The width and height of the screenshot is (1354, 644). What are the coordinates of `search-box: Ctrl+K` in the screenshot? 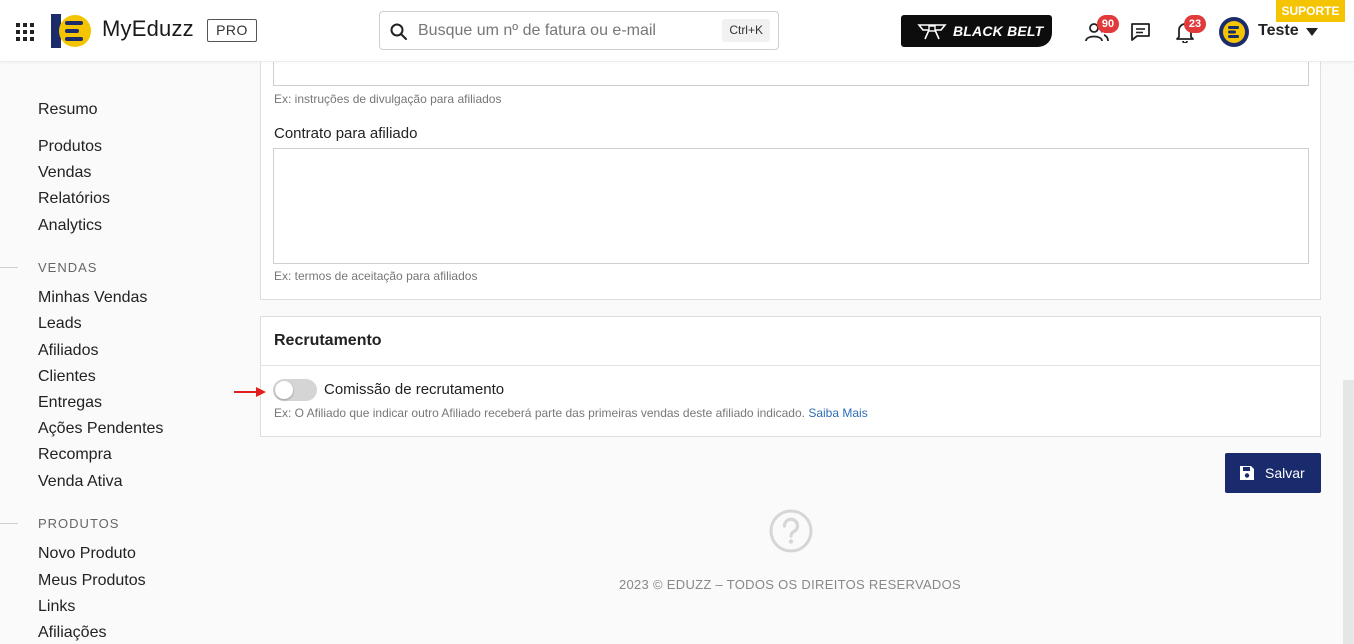 It's located at (579, 30).